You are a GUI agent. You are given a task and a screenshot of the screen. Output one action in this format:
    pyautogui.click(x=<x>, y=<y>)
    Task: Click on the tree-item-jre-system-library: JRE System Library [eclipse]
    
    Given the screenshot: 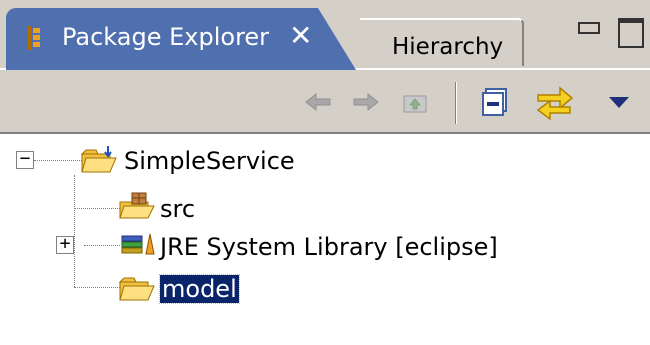 What is the action you would take?
    pyautogui.click(x=329, y=247)
    